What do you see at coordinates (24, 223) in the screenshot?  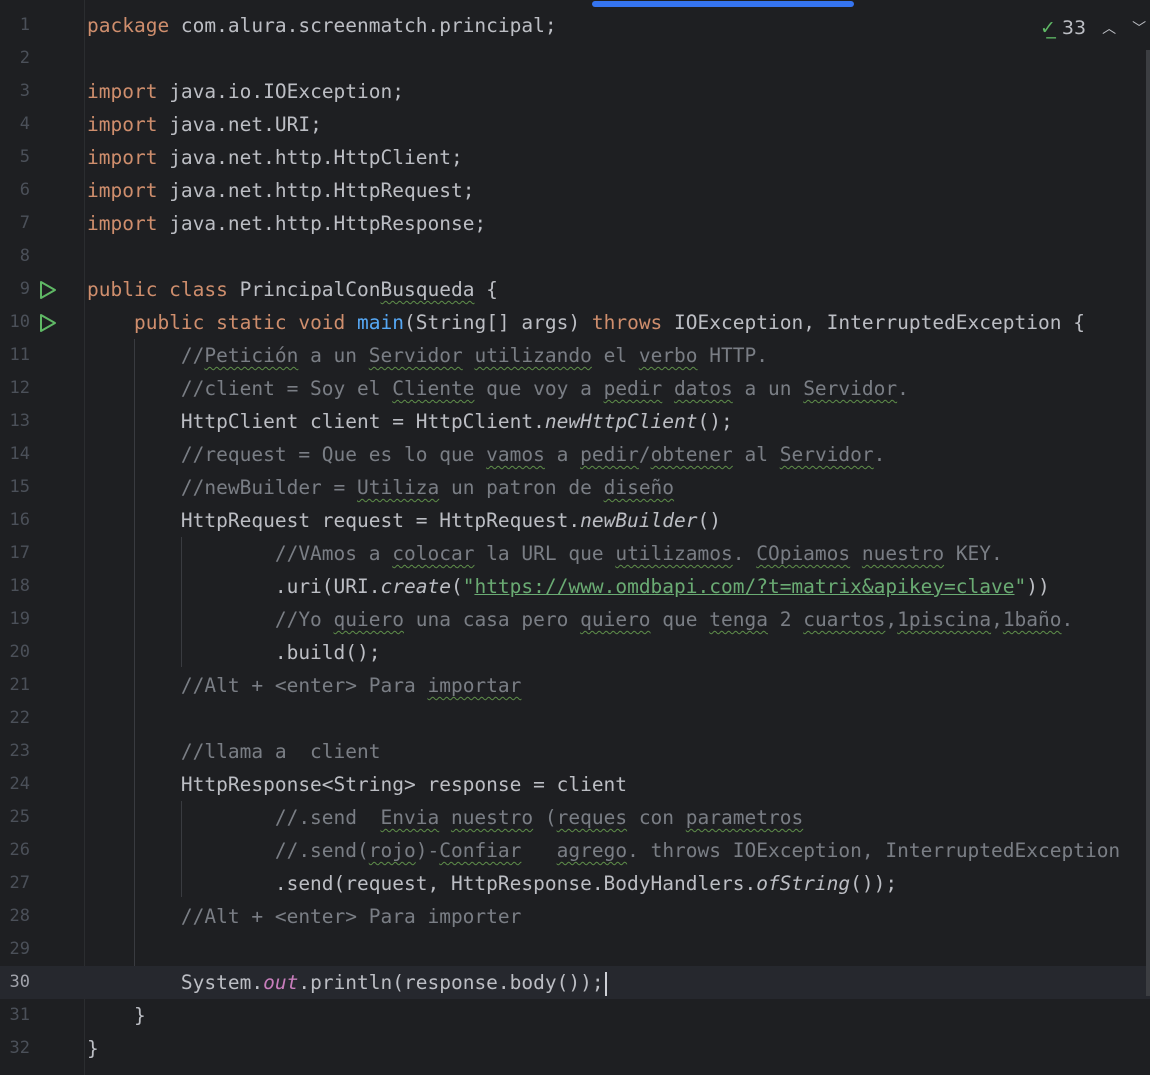 I see `line-number: 7` at bounding box center [24, 223].